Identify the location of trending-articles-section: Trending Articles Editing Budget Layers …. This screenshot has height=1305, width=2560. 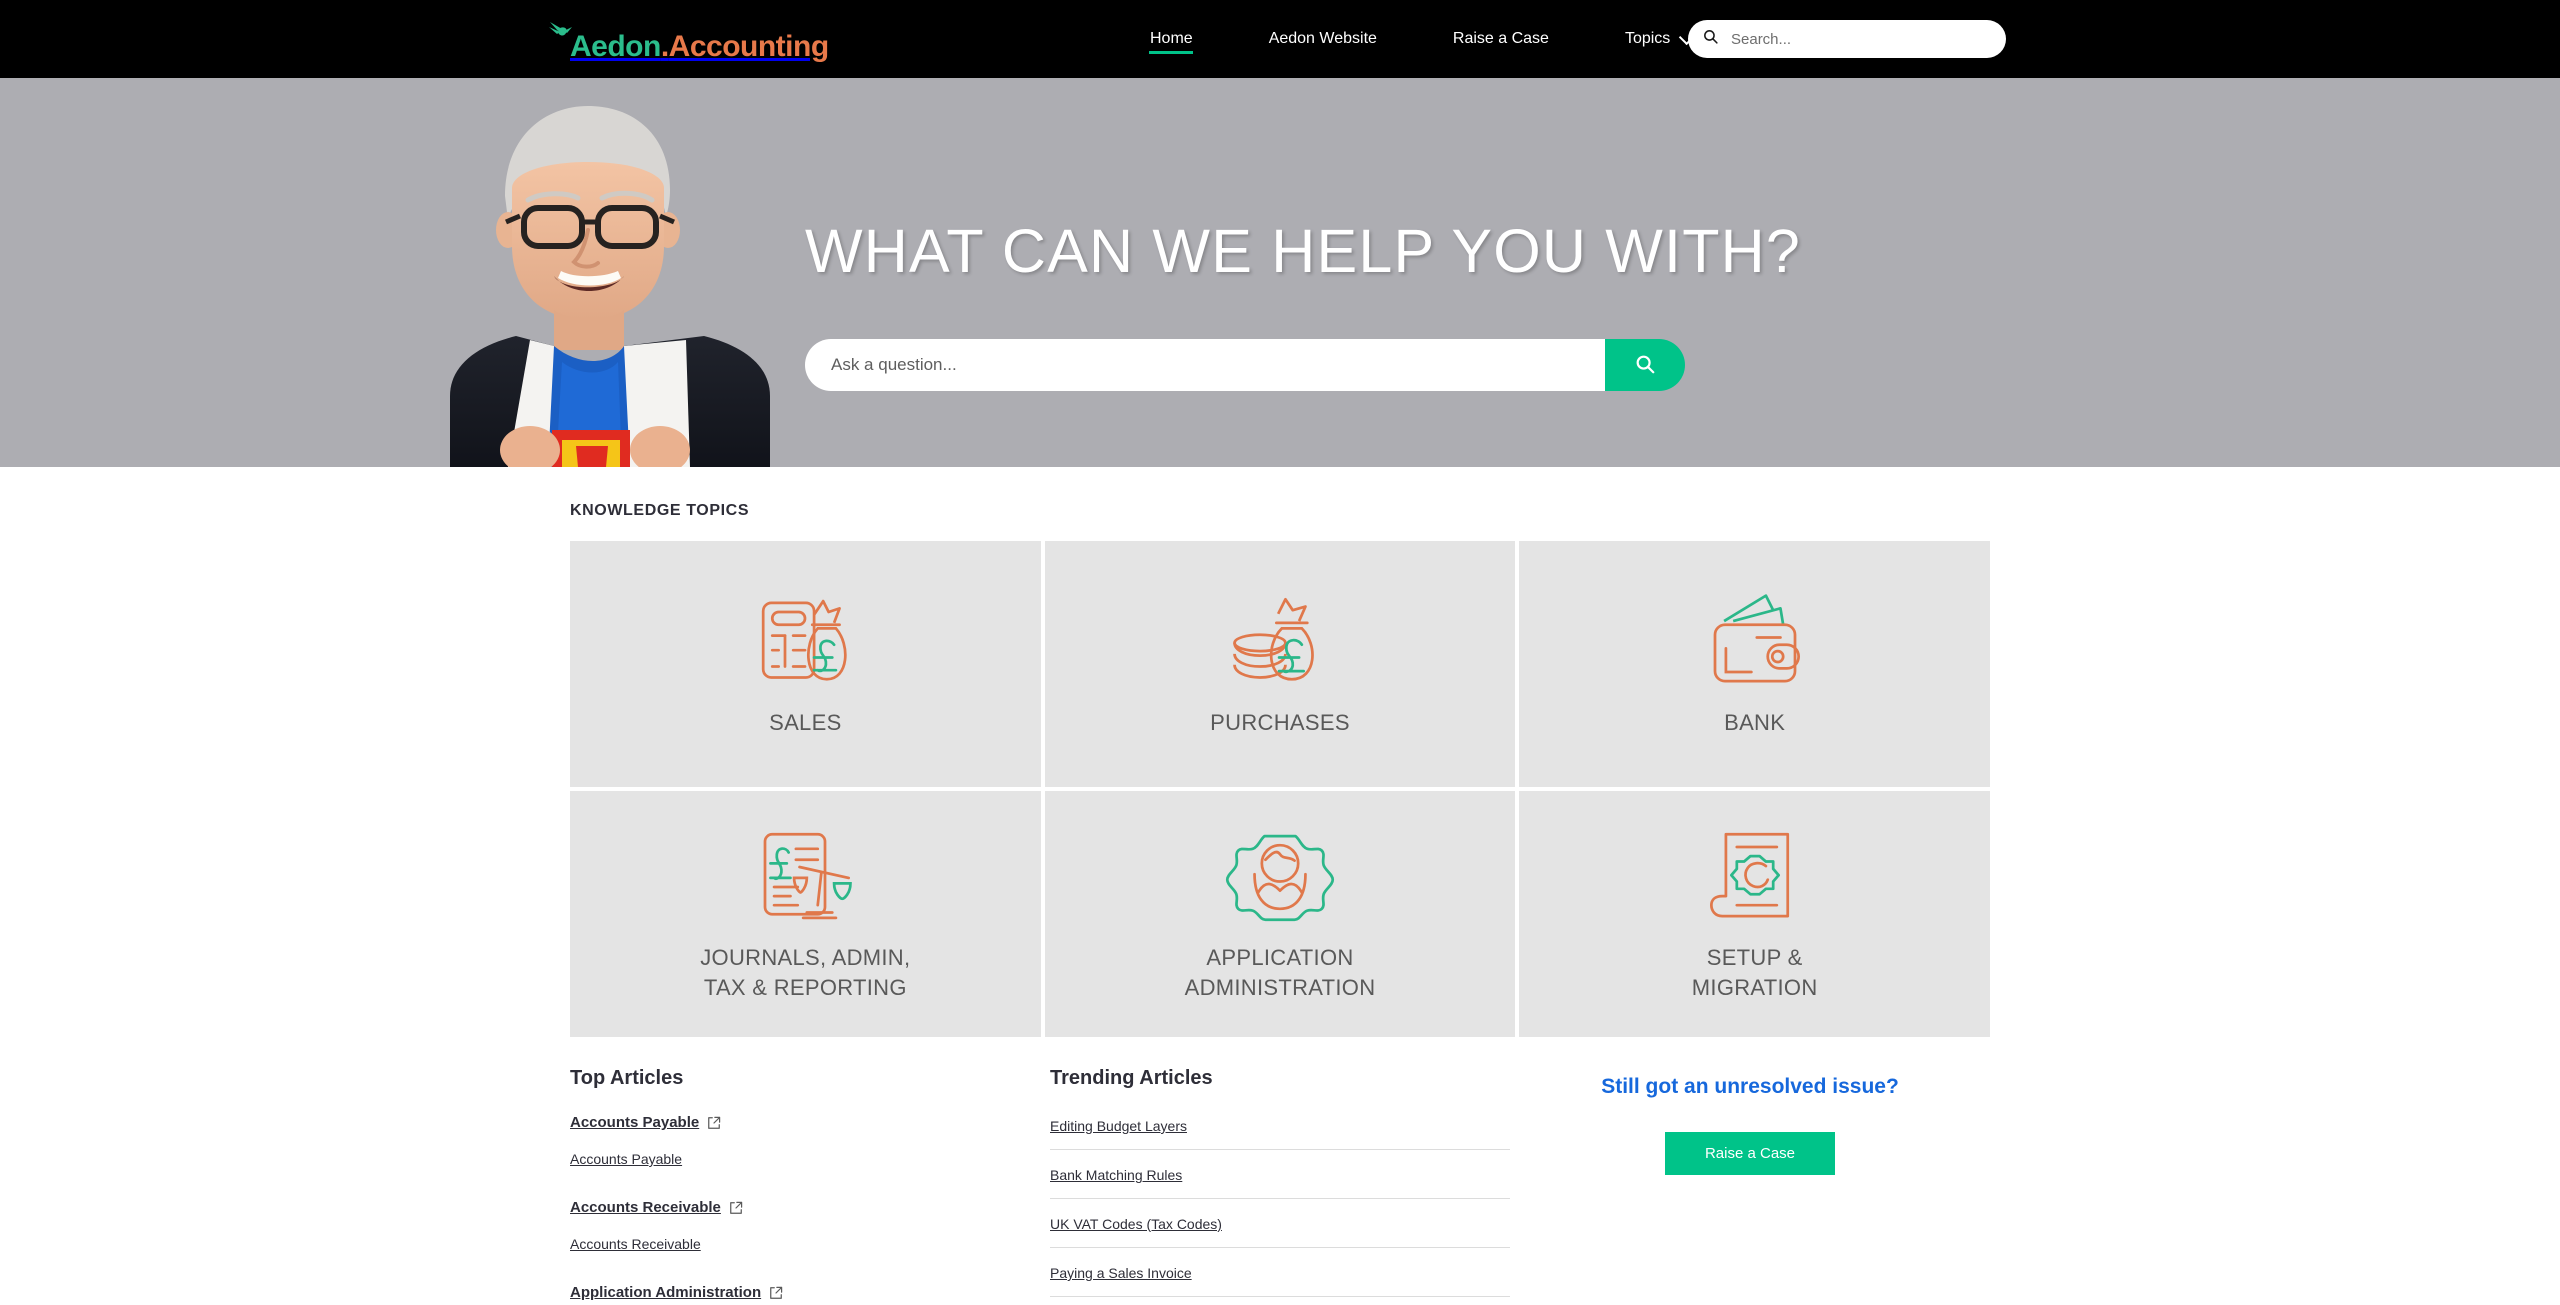
(1280, 1186).